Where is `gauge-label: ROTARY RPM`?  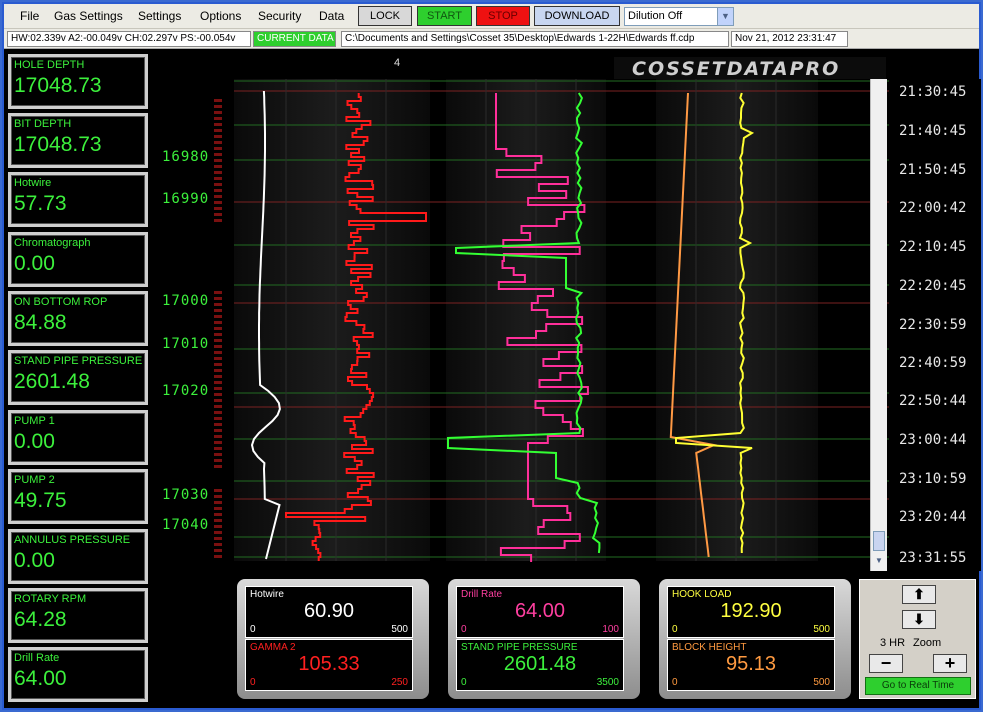
gauge-label: ROTARY RPM is located at coordinates (50, 599).